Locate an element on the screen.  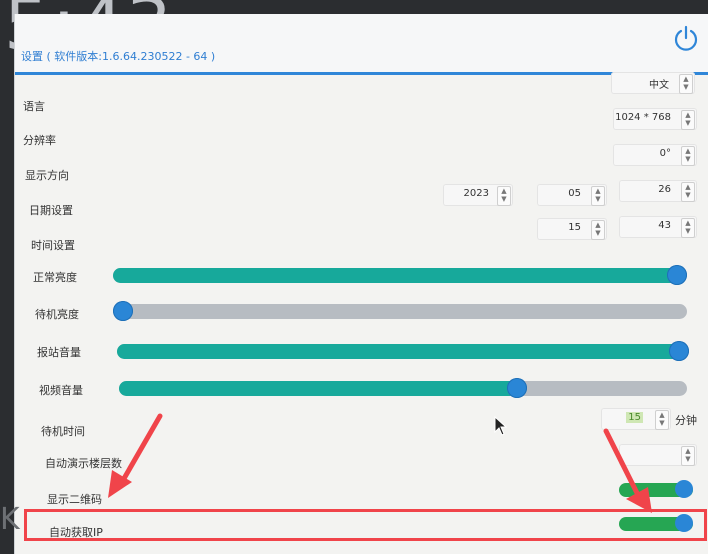
station-volume-slider is located at coordinates (403, 351).